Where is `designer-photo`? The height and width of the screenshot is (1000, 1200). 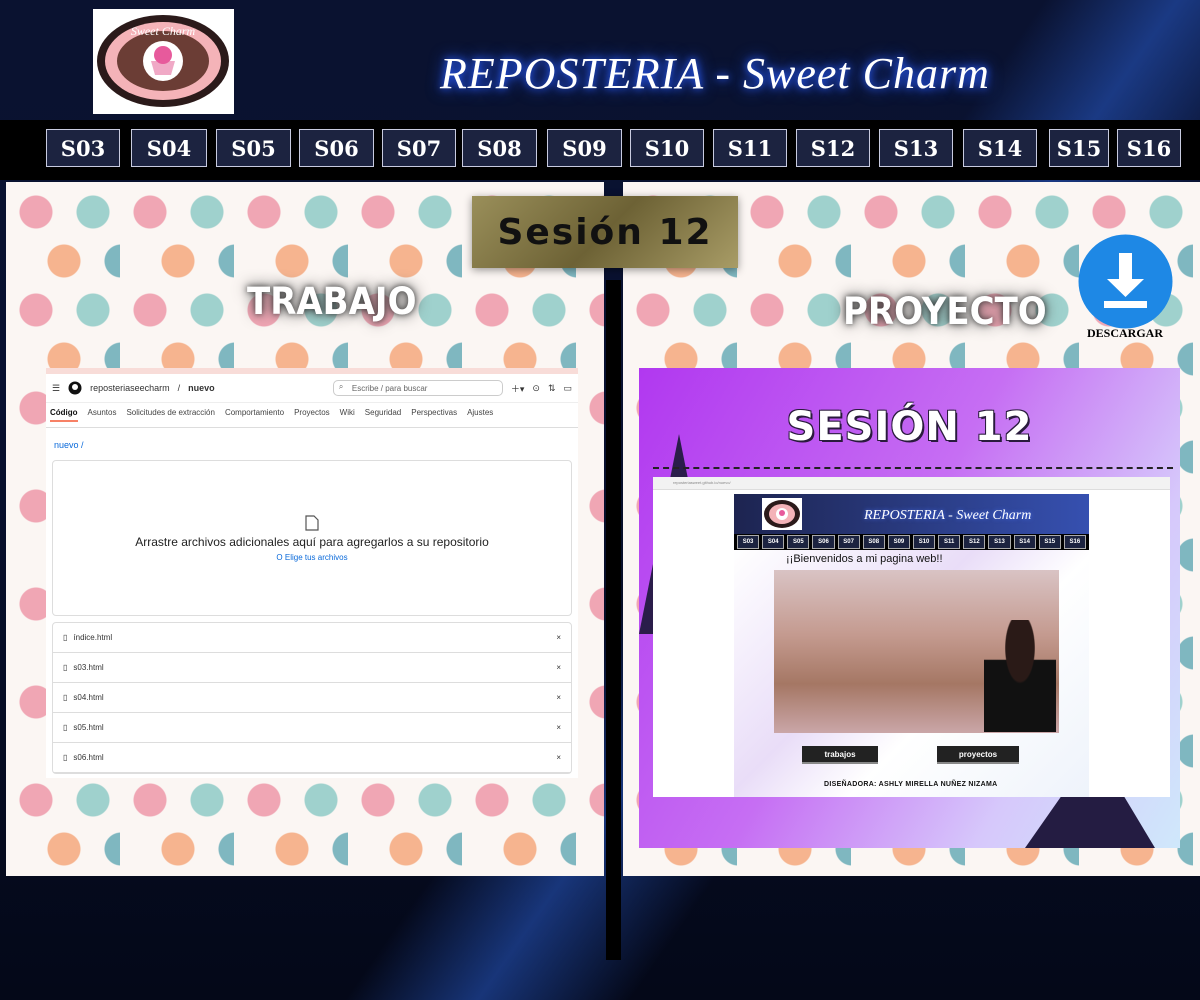 designer-photo is located at coordinates (1020, 676).